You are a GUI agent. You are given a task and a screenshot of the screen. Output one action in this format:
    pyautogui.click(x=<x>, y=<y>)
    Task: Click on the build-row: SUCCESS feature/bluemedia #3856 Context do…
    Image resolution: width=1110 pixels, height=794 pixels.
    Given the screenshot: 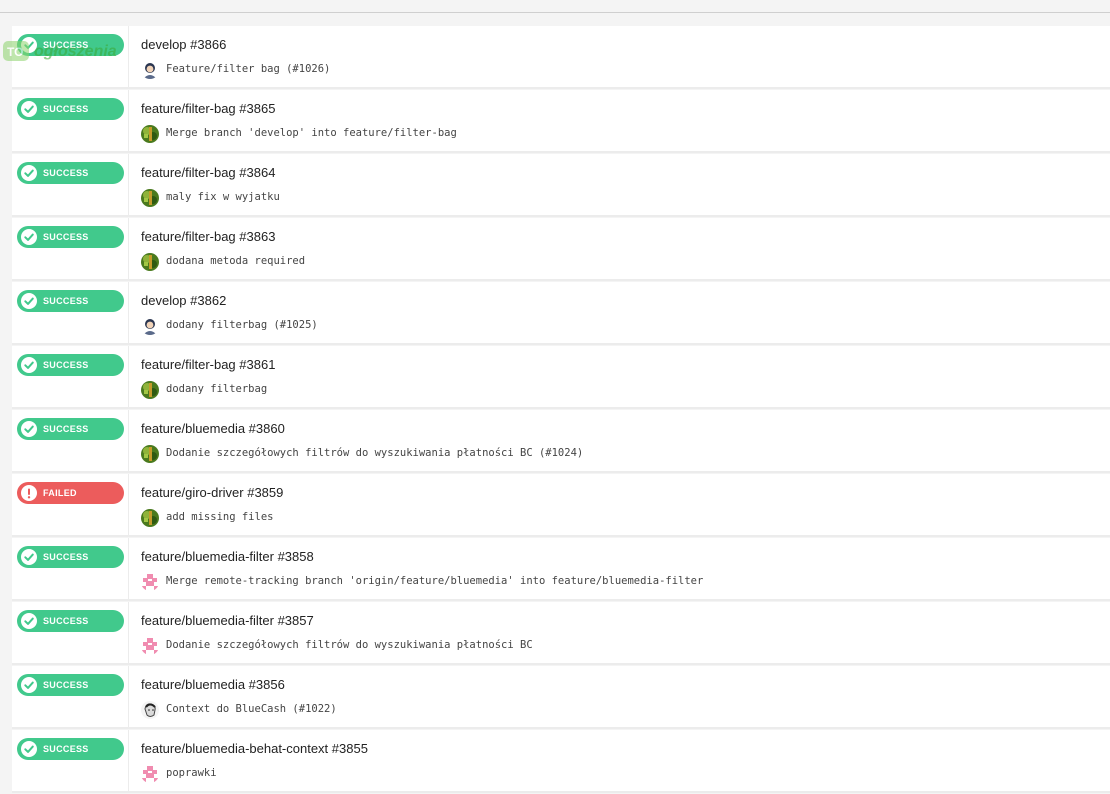 What is the action you would take?
    pyautogui.click(x=561, y=697)
    